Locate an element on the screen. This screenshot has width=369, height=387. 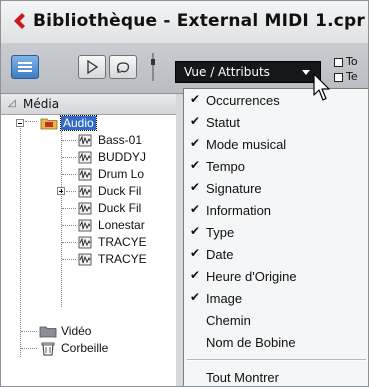
menu-item-tout-montrer: Tout Montrer is located at coordinates (276, 376).